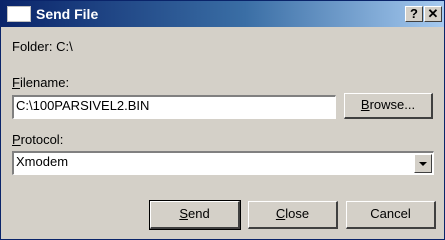 The width and height of the screenshot is (445, 240). I want to click on protocol-label: Protocol:, so click(37, 140).